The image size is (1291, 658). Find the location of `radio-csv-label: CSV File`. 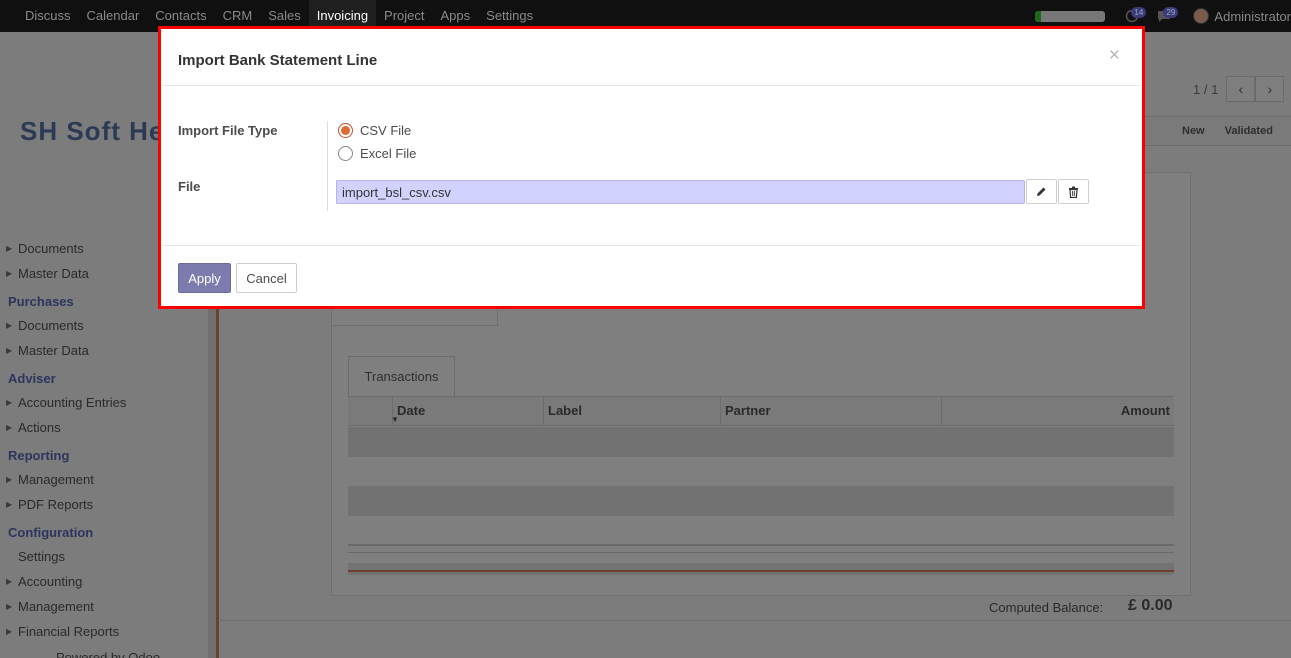

radio-csv-label: CSV File is located at coordinates (386, 130).